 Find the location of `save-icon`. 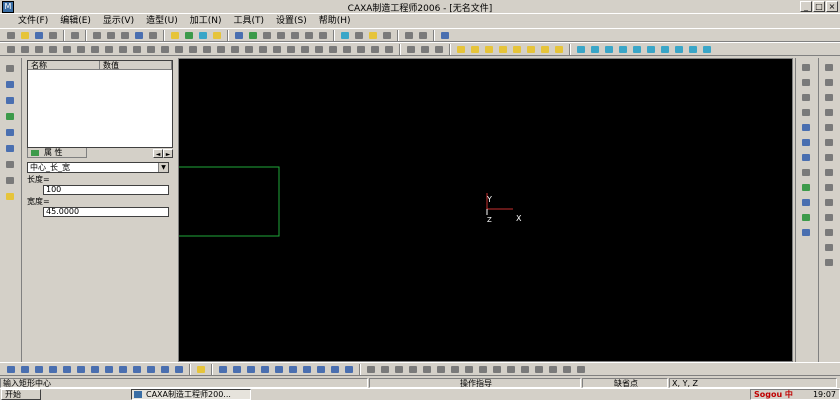

save-icon is located at coordinates (39, 35).